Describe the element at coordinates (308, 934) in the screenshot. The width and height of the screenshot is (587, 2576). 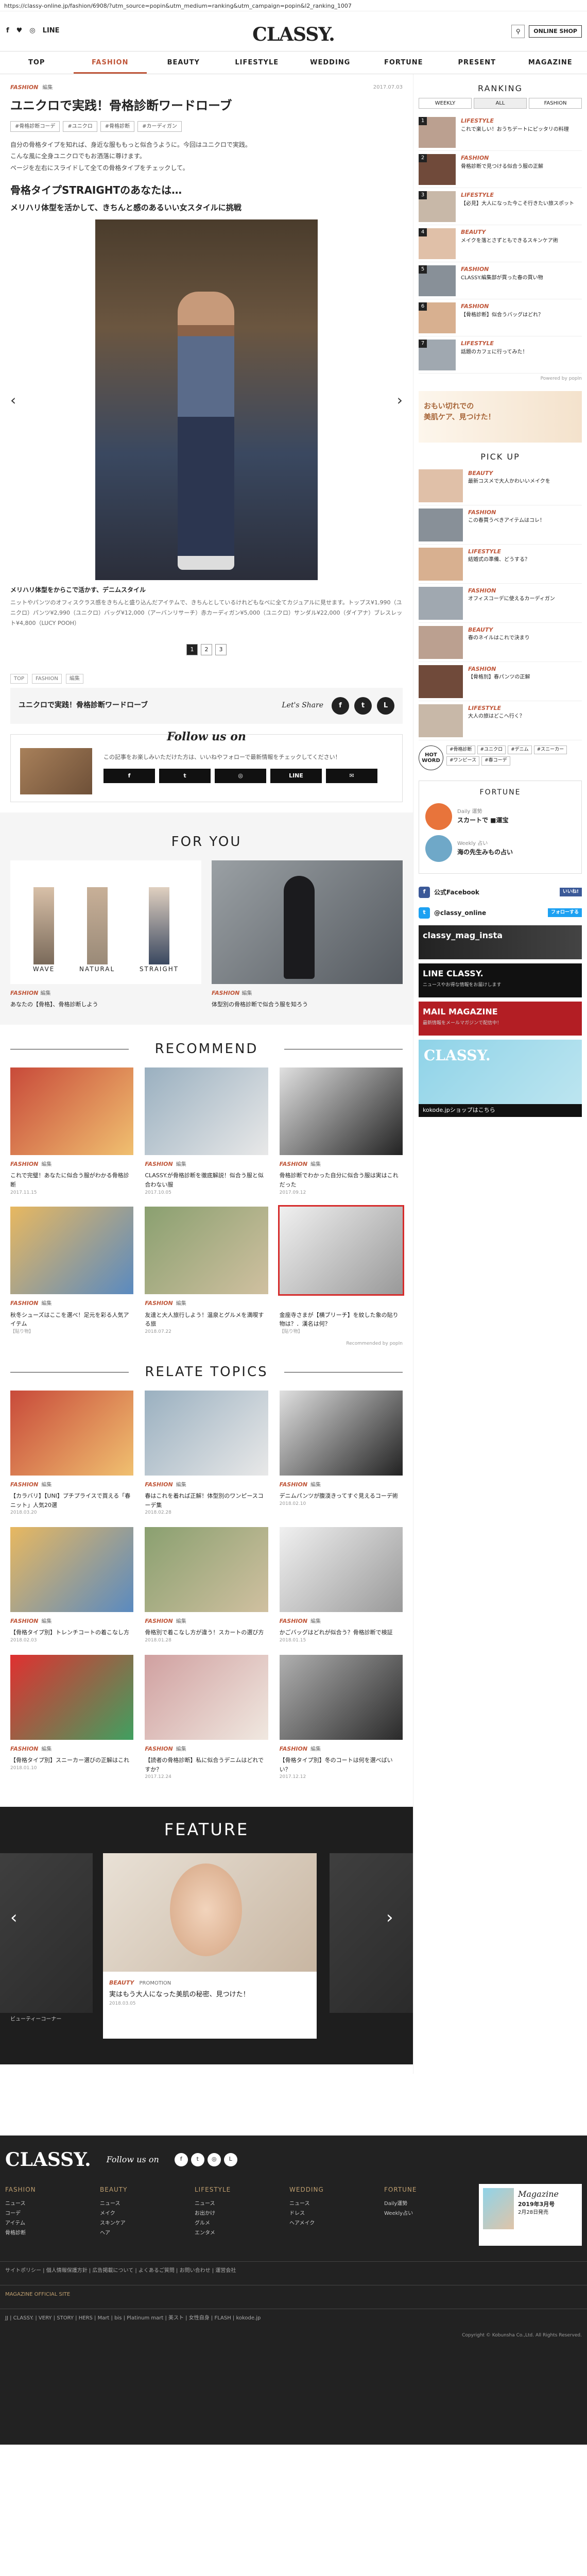
I see `for-you-card: FASHION 編集 体型別の骨格診断で似合う服を知ろう` at that location.